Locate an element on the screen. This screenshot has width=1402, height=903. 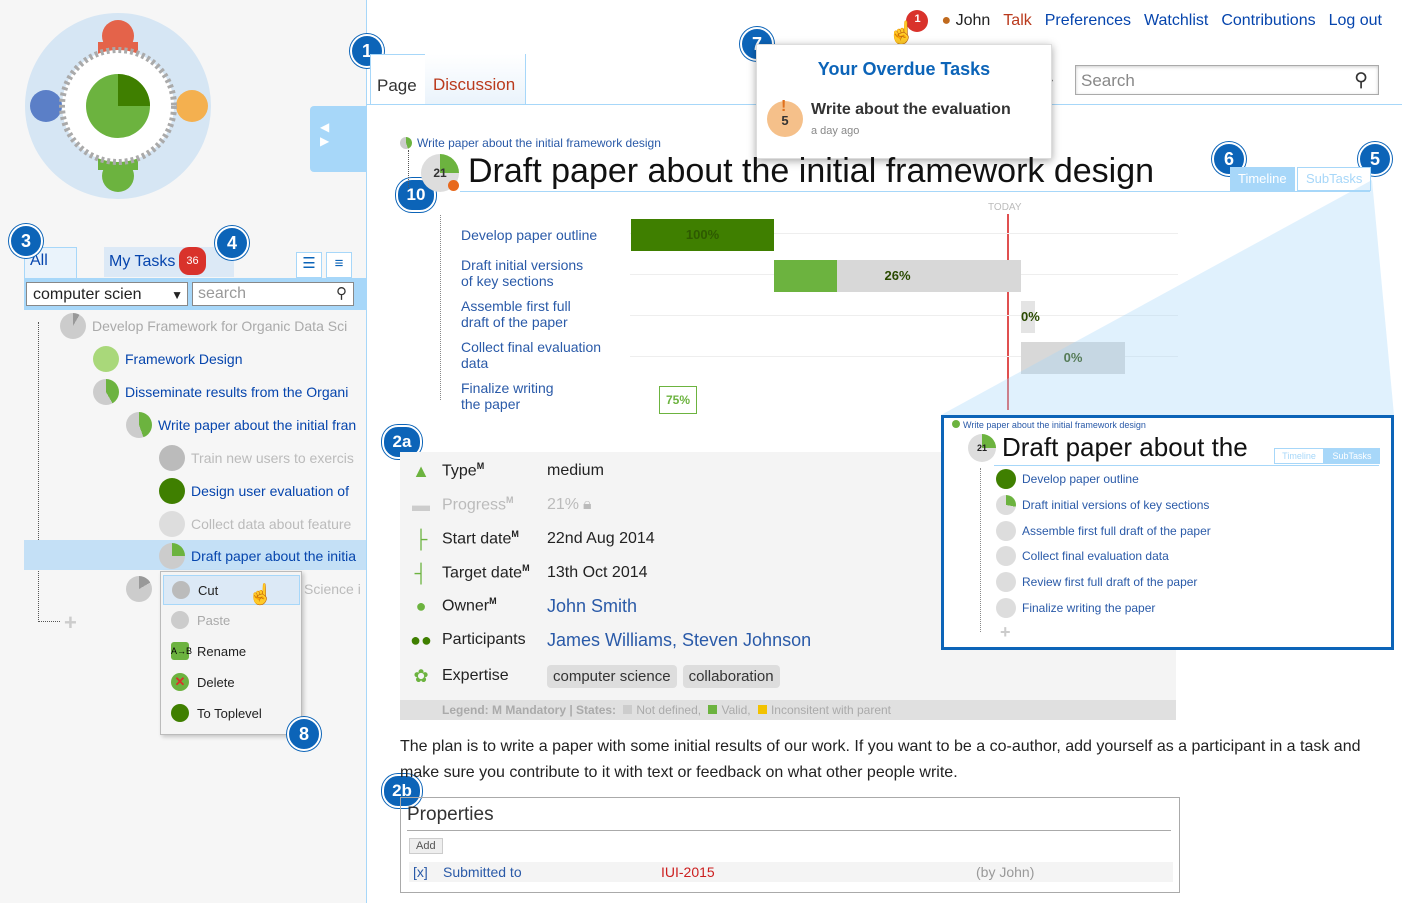
collapse-tree-icon: ≡ is located at coordinates (339, 265).